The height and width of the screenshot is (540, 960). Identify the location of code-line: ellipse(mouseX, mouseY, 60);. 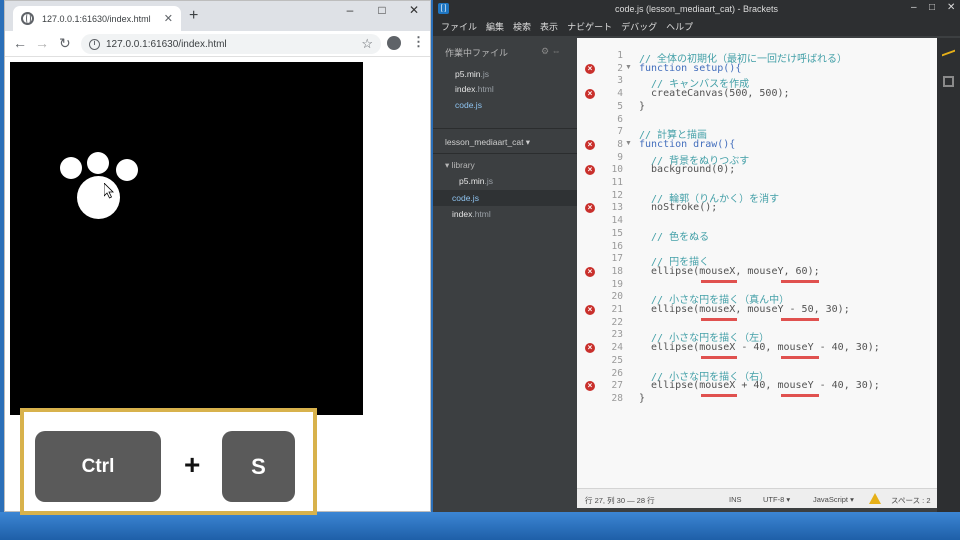
(729, 271).